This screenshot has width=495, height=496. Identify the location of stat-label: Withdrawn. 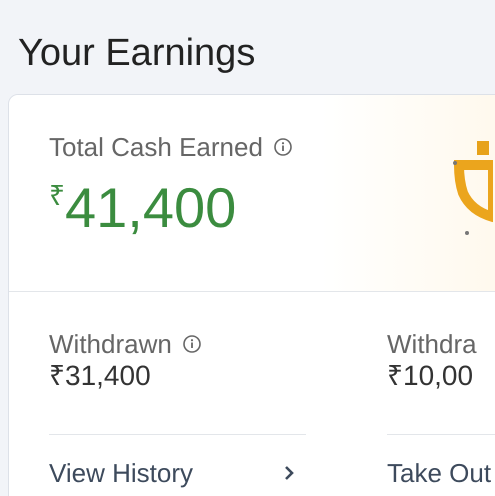
(110, 344).